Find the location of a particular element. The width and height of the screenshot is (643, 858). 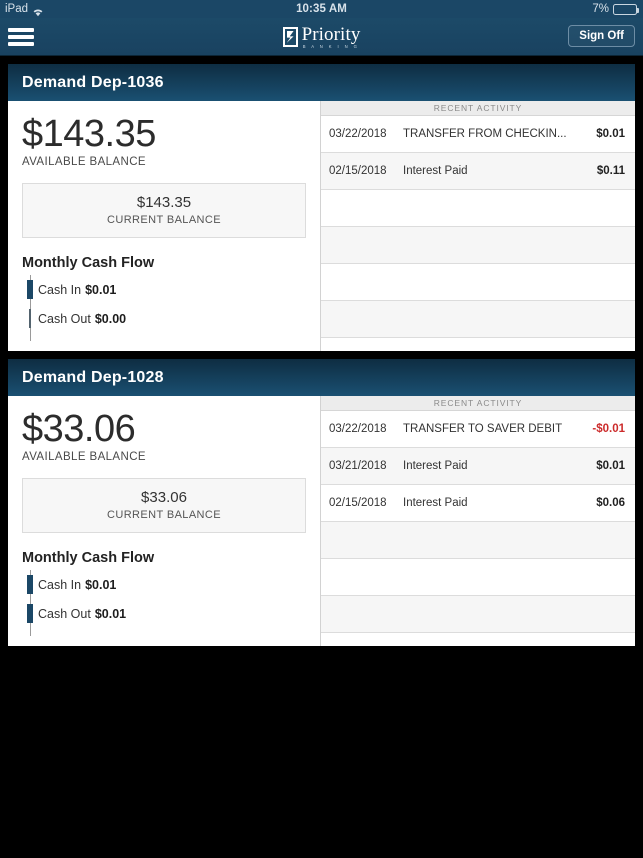

transaction-row: 03/22/2018 TRANSFER FROM CHECKIN... $0.01 is located at coordinates (478, 134).